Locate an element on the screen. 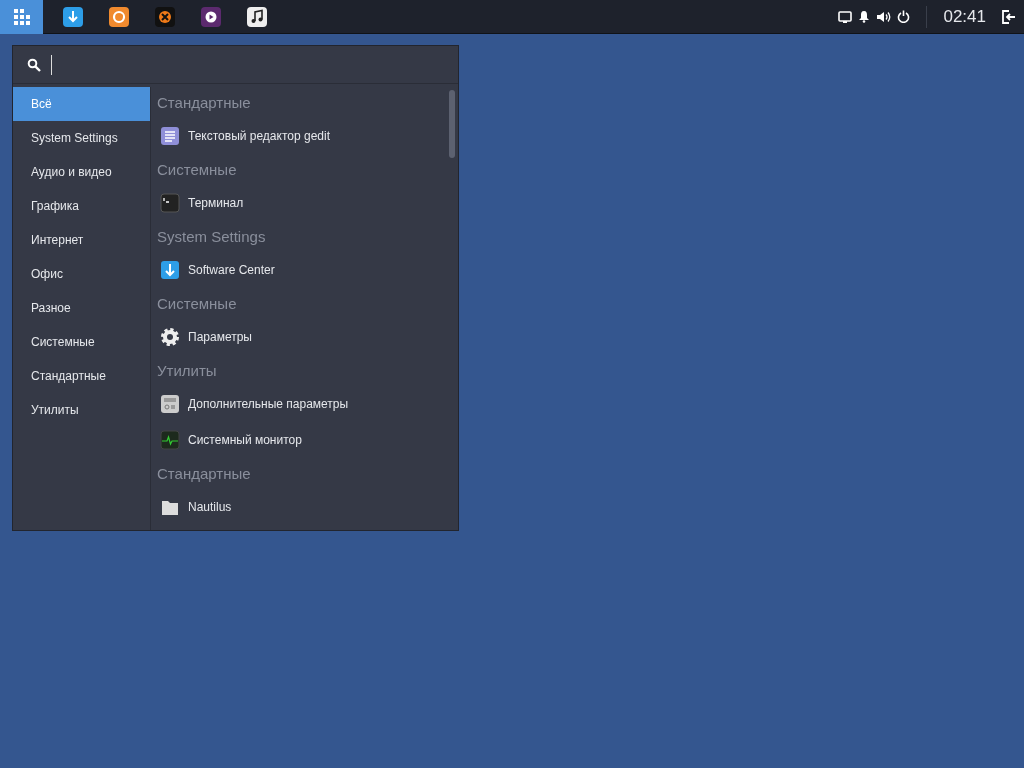  app-item: Software Center is located at coordinates (231, 270).